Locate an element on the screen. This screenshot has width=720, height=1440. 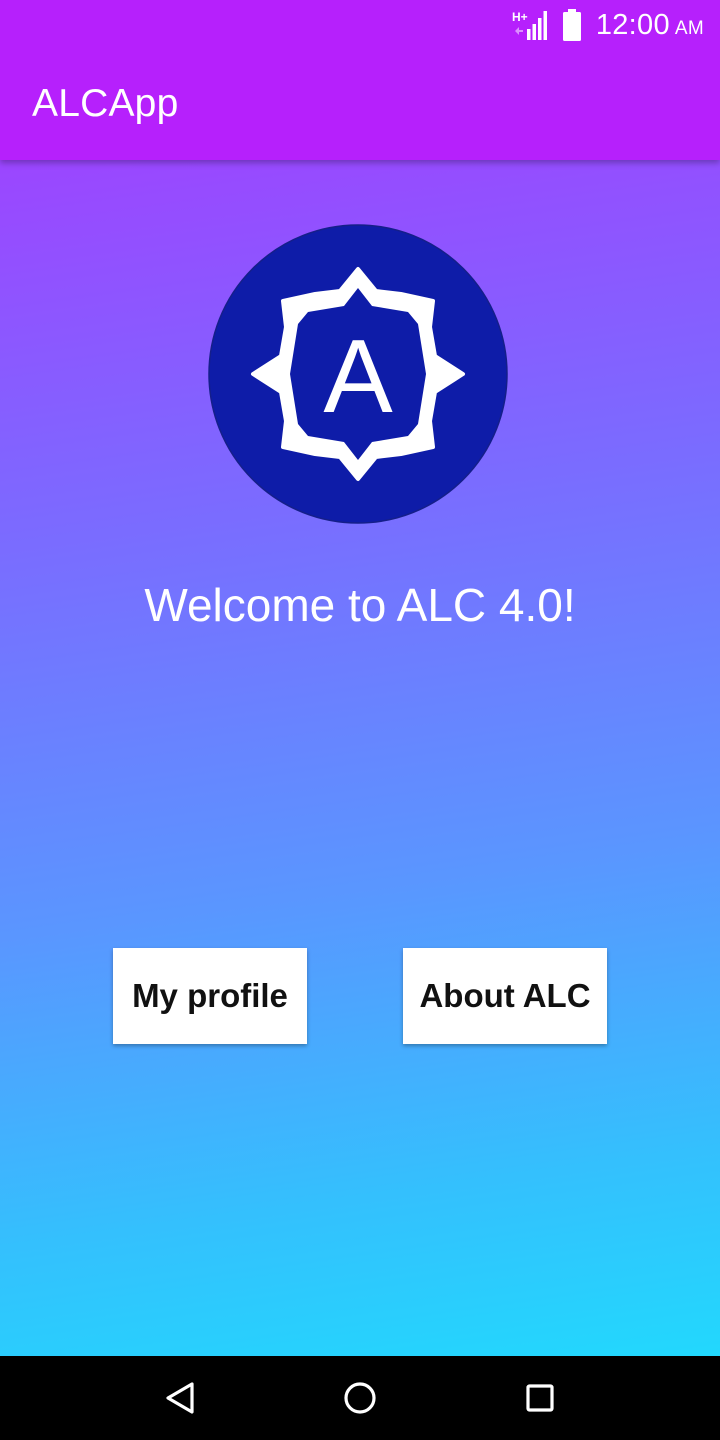
clock-time: 12:00 is located at coordinates (632, 24).